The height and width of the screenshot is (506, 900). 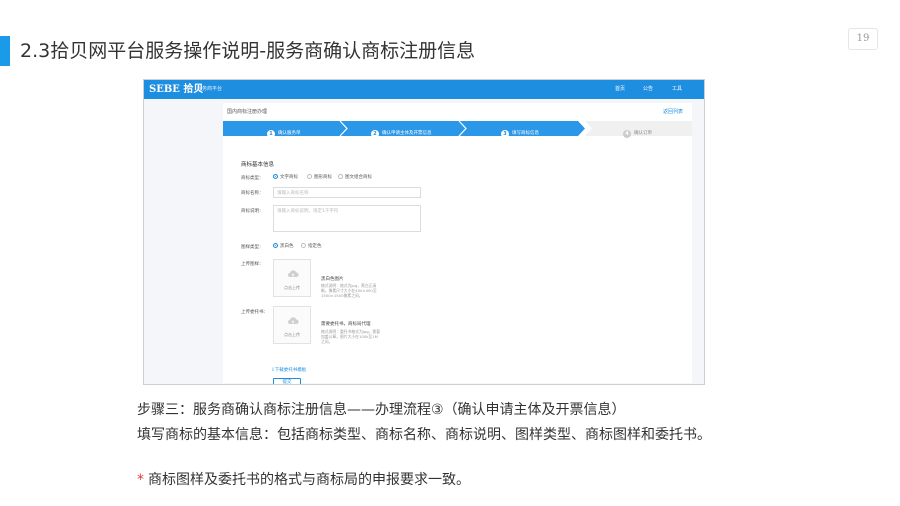 What do you see at coordinates (381, 410) in the screenshot?
I see `step-description-line1: 步骤三：服务商确认商标注册信息——办理流程③（确认申请主体及开票信息）` at bounding box center [381, 410].